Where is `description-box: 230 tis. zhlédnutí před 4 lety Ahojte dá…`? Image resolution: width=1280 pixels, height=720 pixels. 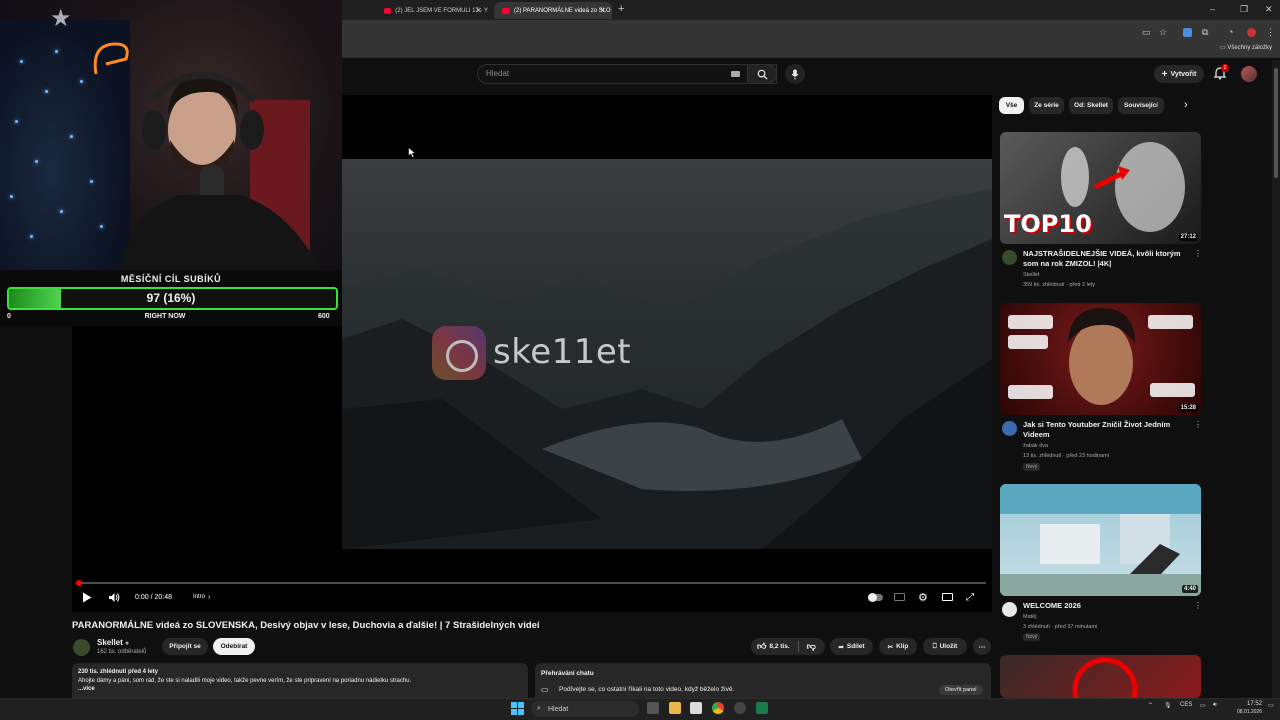
description-box: 230 tis. zhlédnutí před 4 lety Ahojte dá… is located at coordinates (300, 683).